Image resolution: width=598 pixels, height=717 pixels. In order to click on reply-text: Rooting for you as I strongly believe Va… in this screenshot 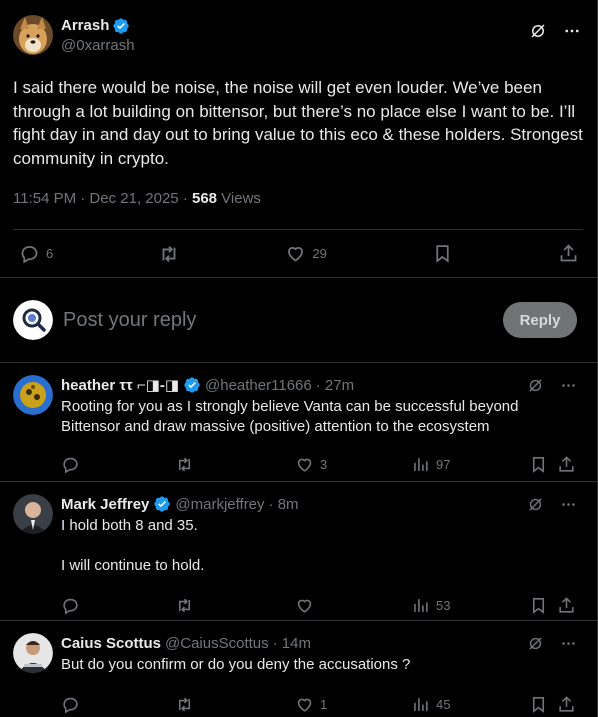, I will do `click(290, 416)`.